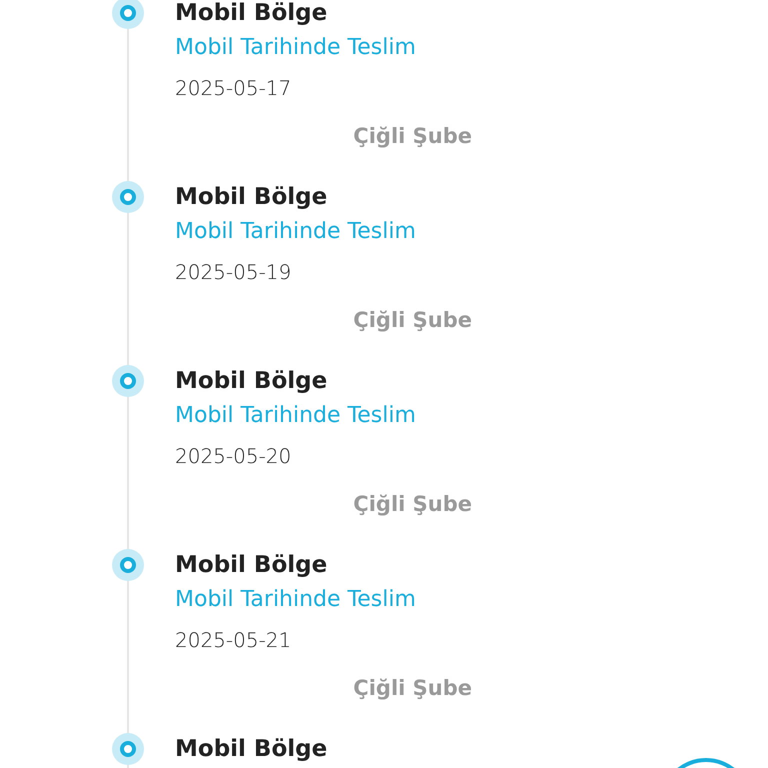 The width and height of the screenshot is (768, 768). What do you see at coordinates (233, 456) in the screenshot?
I see `timeline-date: 2025-05-20` at bounding box center [233, 456].